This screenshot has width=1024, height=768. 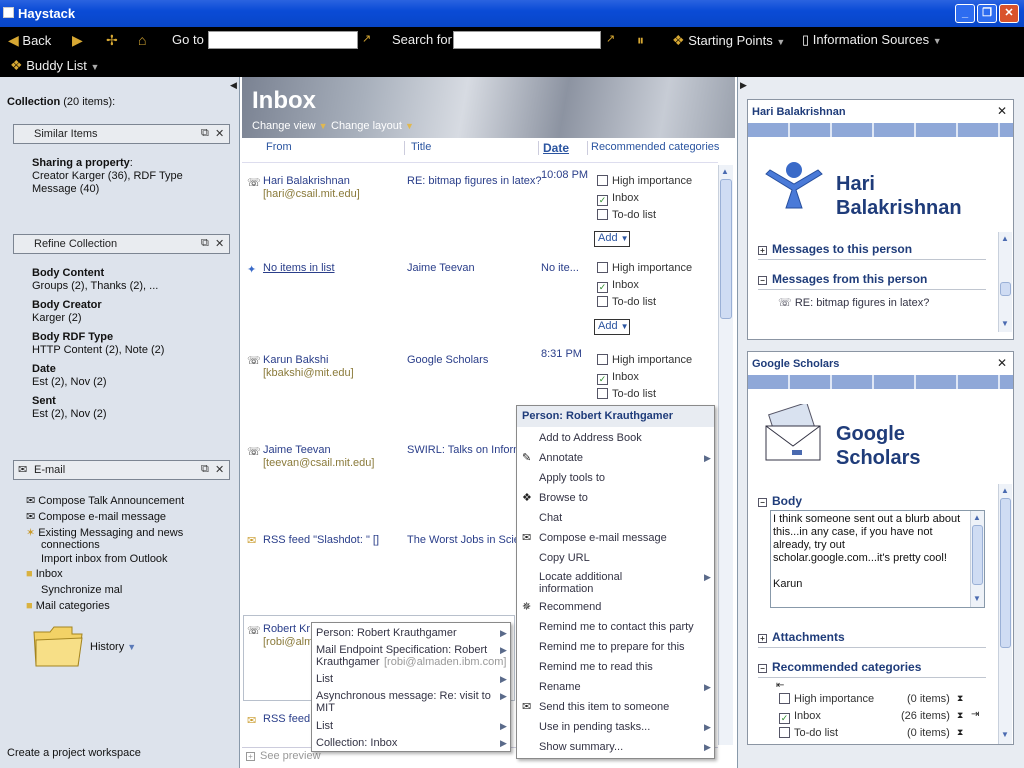 I want to click on existing-messaging-item-2: connections, so click(x=70, y=545).